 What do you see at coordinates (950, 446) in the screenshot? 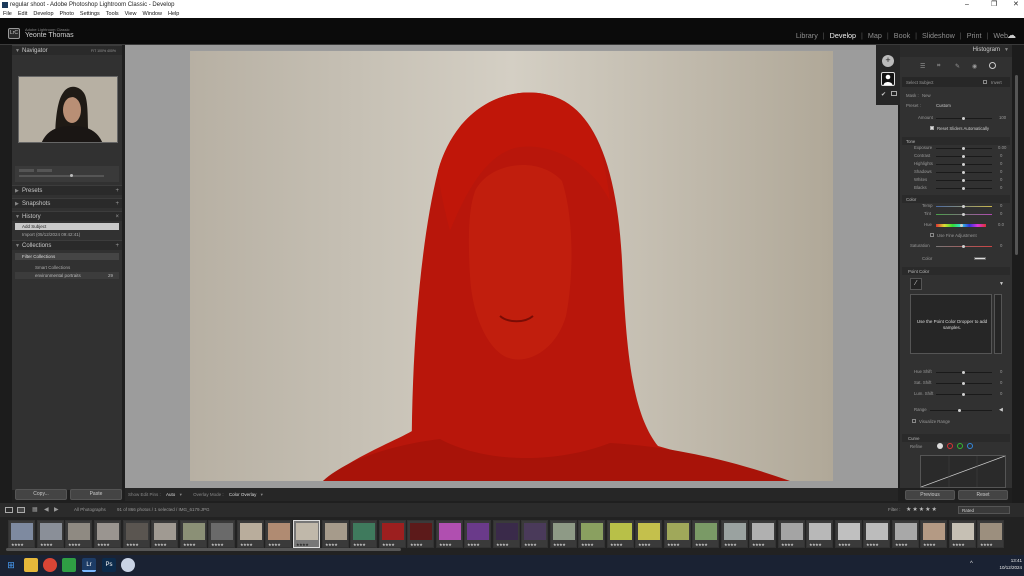
I see `curve-red-icon` at bounding box center [950, 446].